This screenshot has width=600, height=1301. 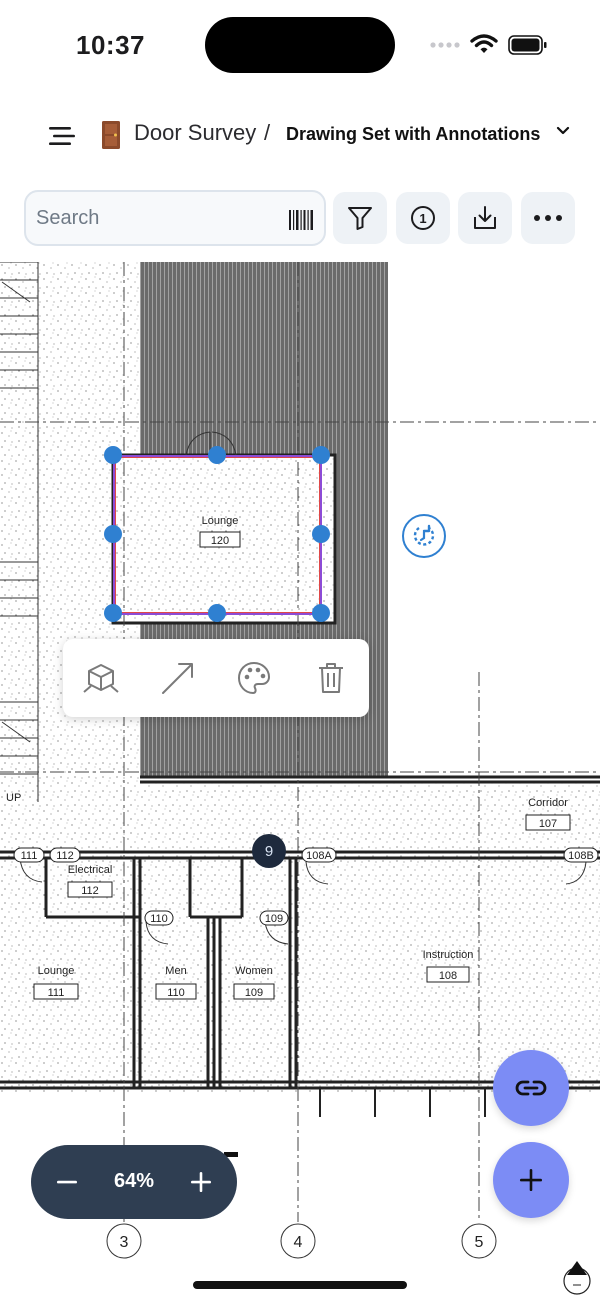 I want to click on drawing-title: Drawing Set with Annotations, so click(x=413, y=134).